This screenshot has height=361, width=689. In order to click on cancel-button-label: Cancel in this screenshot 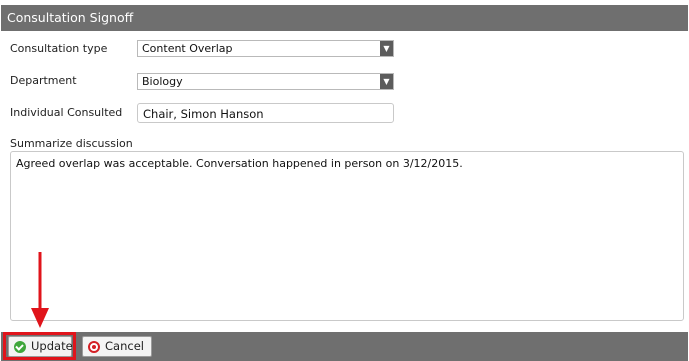, I will do `click(124, 346)`.